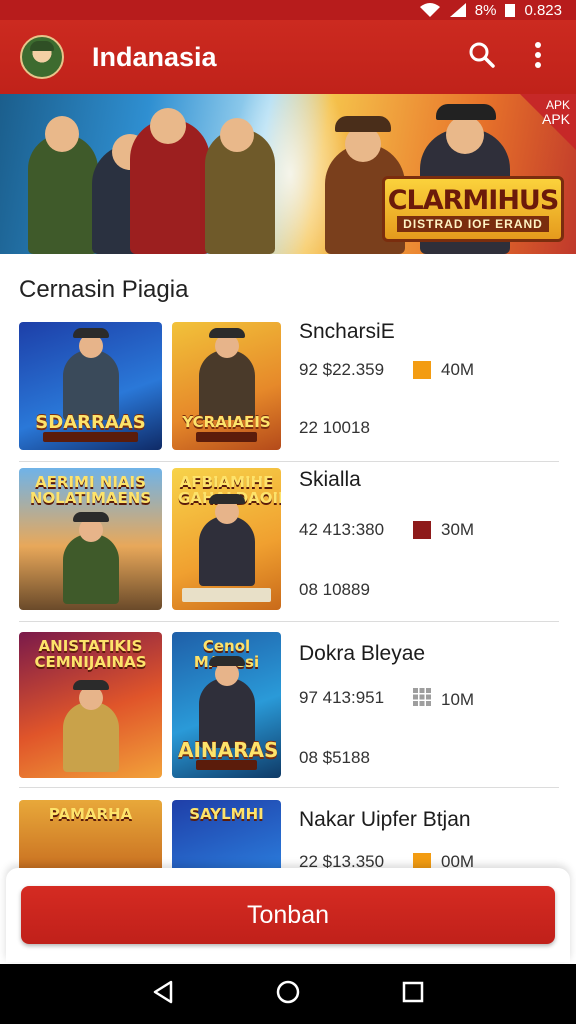 The height and width of the screenshot is (1024, 576). I want to click on game-thumbnail: AERIMI NIAIS NOLATIMAENS, so click(90, 539).